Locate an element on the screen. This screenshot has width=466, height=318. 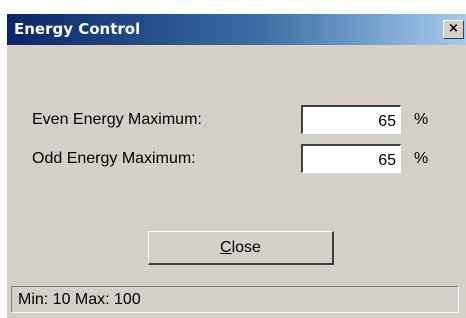
even-energy-label: Even Energy Maximum: is located at coordinates (117, 119).